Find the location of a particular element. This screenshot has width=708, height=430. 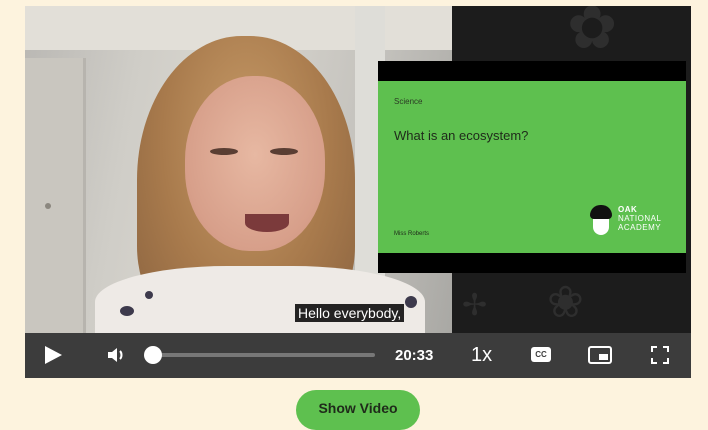

oak-national-academy-logo: OAK NATIONAL ACADEMY is located at coordinates (633, 221).